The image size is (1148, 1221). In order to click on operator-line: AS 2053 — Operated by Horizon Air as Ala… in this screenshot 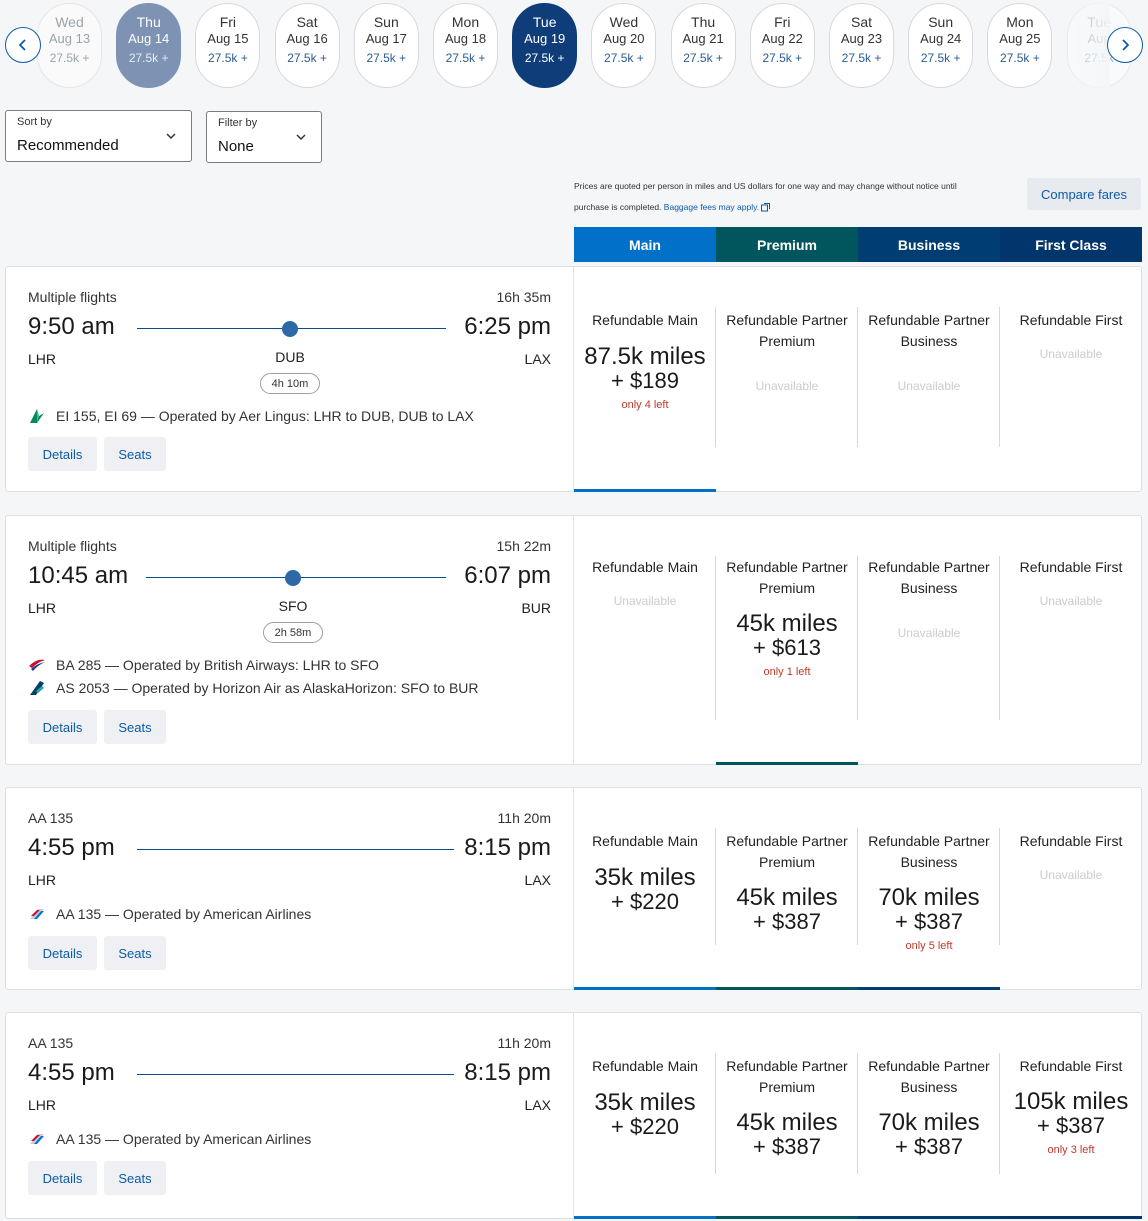, I will do `click(253, 688)`.